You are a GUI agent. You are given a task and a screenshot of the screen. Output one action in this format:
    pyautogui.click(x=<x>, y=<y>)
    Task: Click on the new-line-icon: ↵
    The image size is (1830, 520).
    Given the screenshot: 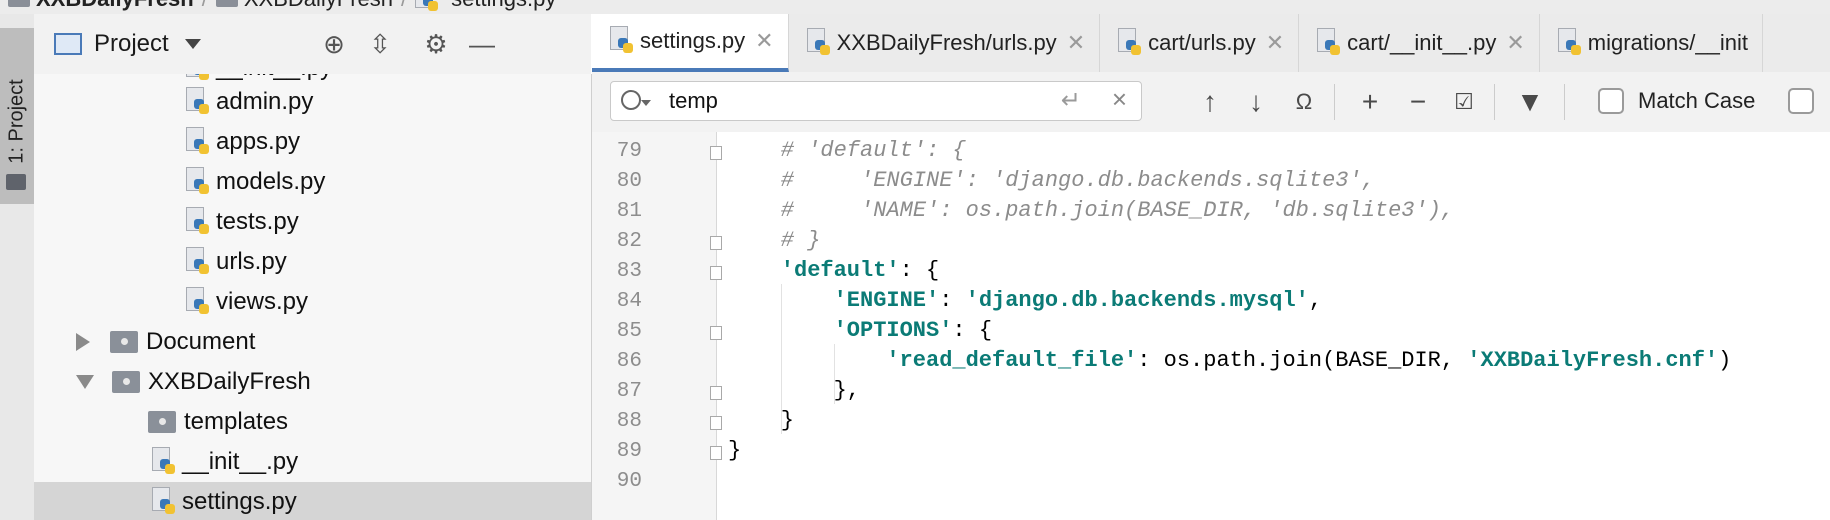 What is the action you would take?
    pyautogui.click(x=1071, y=100)
    